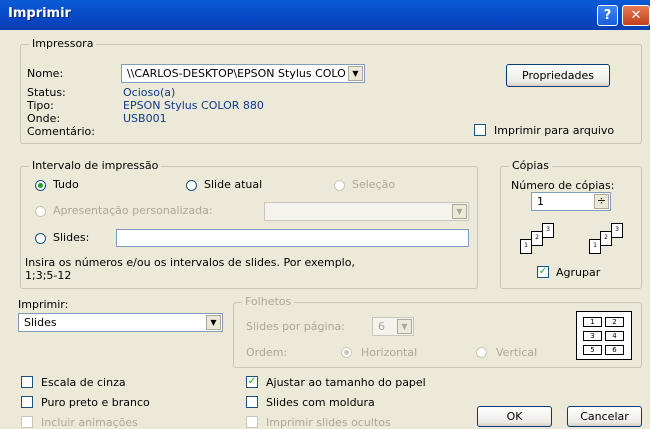  I want to click on printer-where-value: USB001, so click(145, 118).